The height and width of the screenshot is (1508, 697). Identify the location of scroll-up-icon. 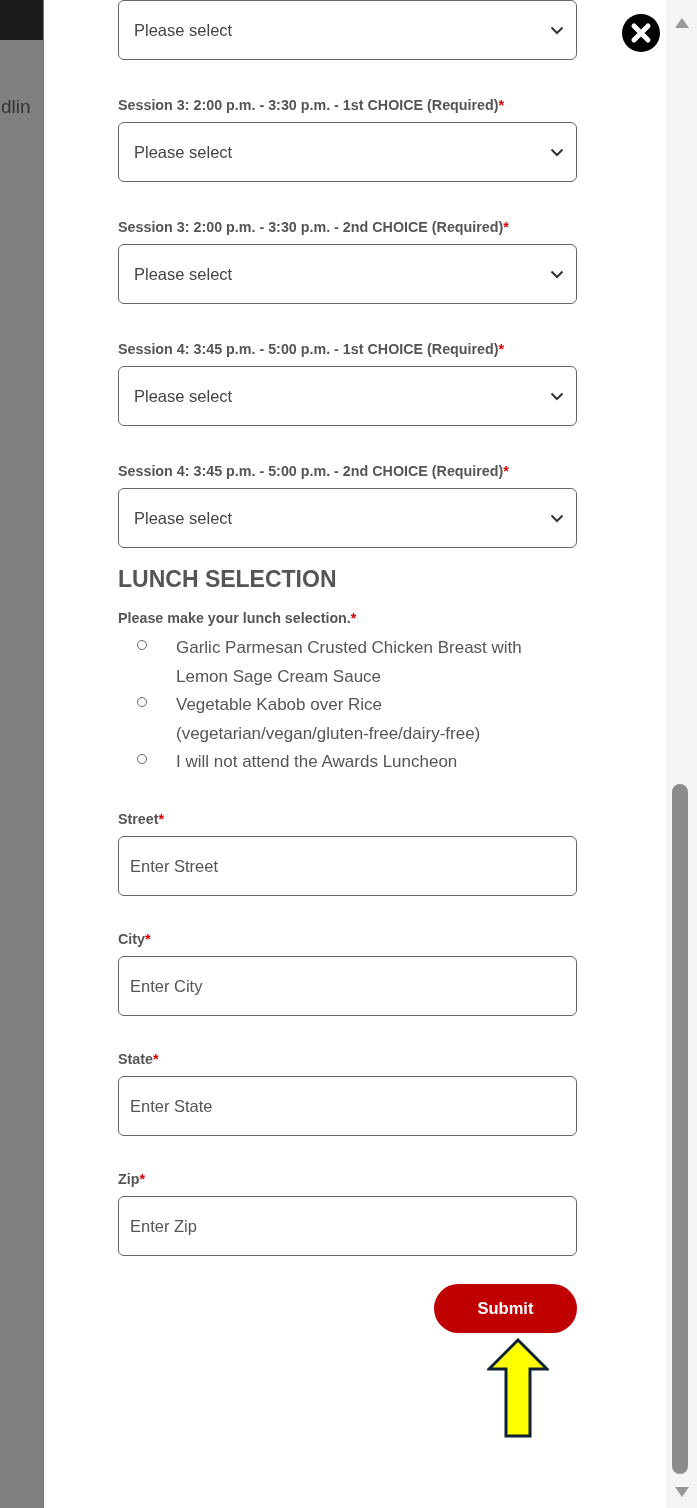
(681, 23).